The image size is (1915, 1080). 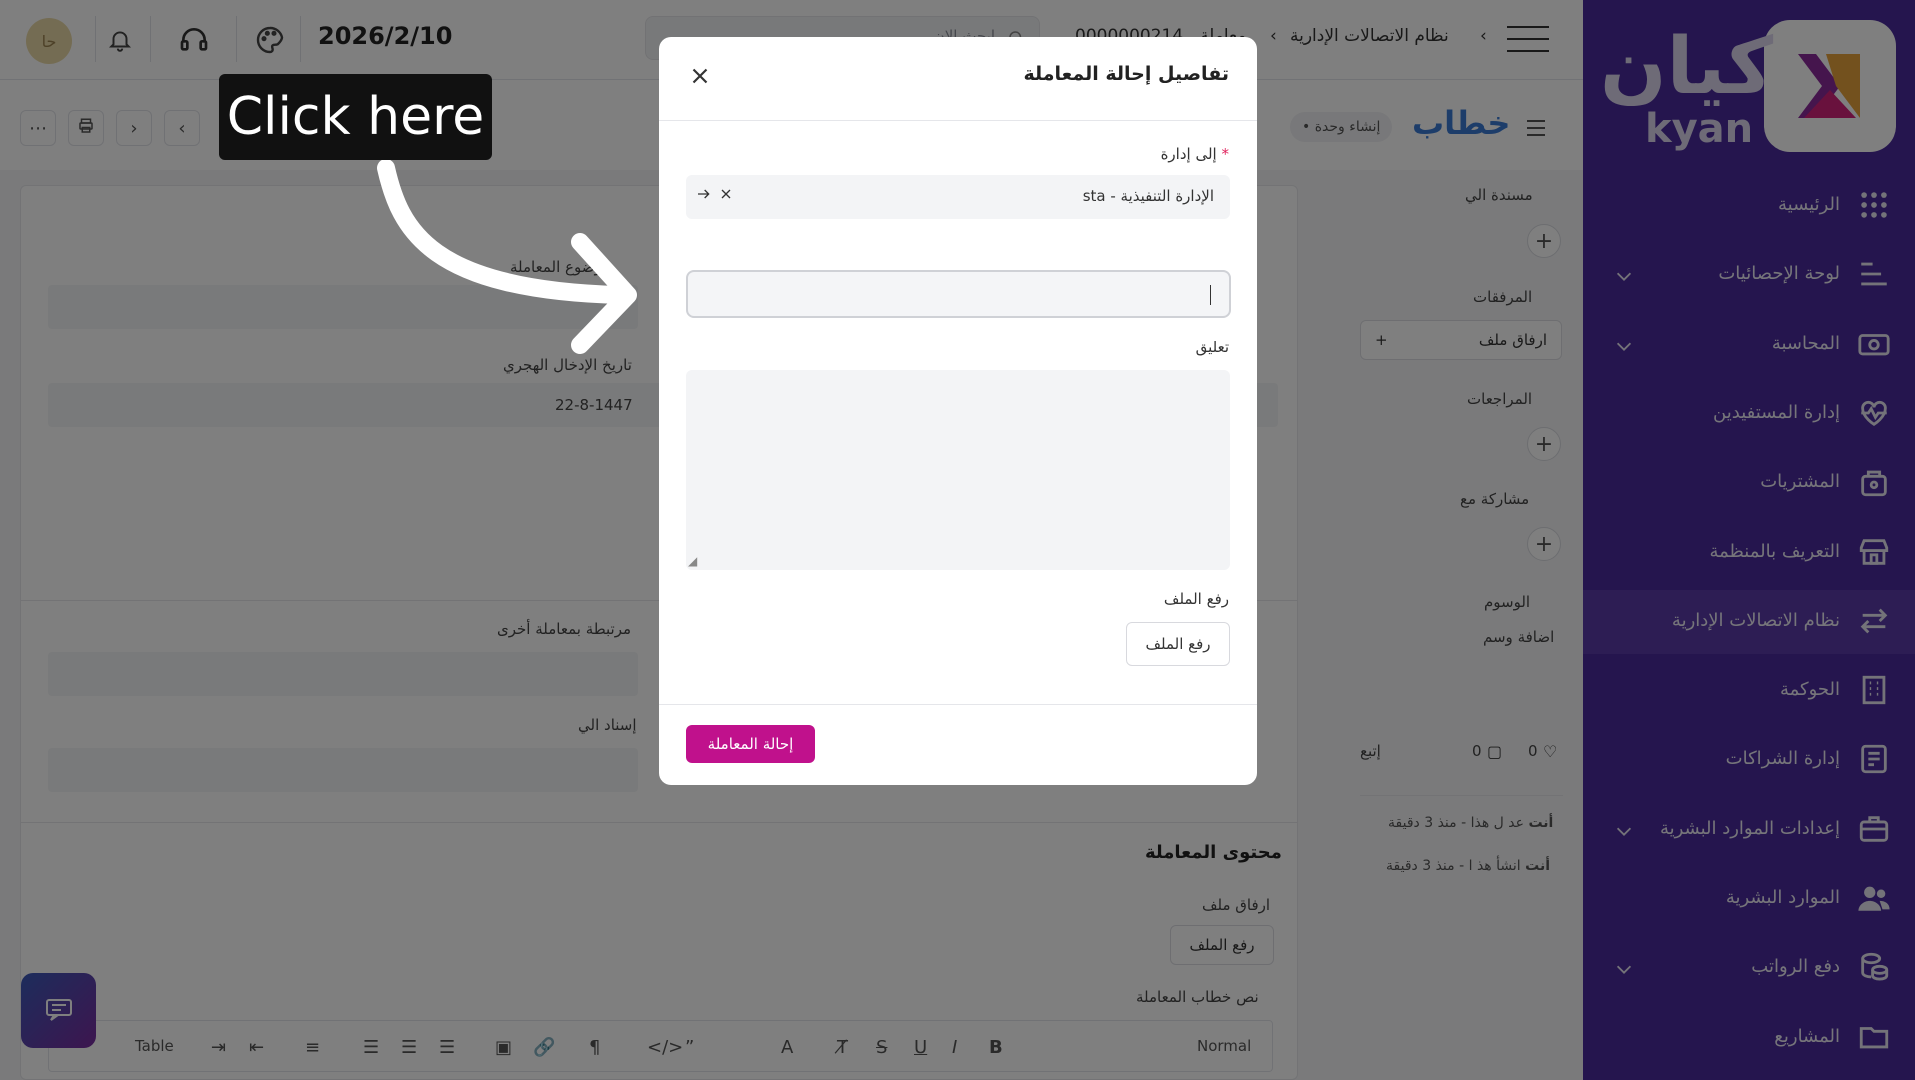 I want to click on highlighted-text-input, so click(x=958, y=294).